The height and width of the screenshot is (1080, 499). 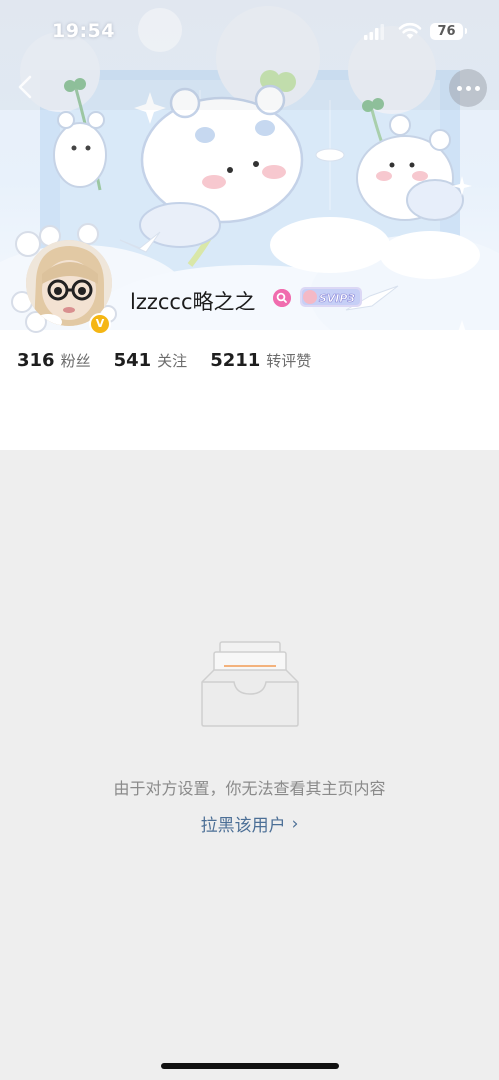 What do you see at coordinates (100, 324) in the screenshot?
I see `verified-badge: V` at bounding box center [100, 324].